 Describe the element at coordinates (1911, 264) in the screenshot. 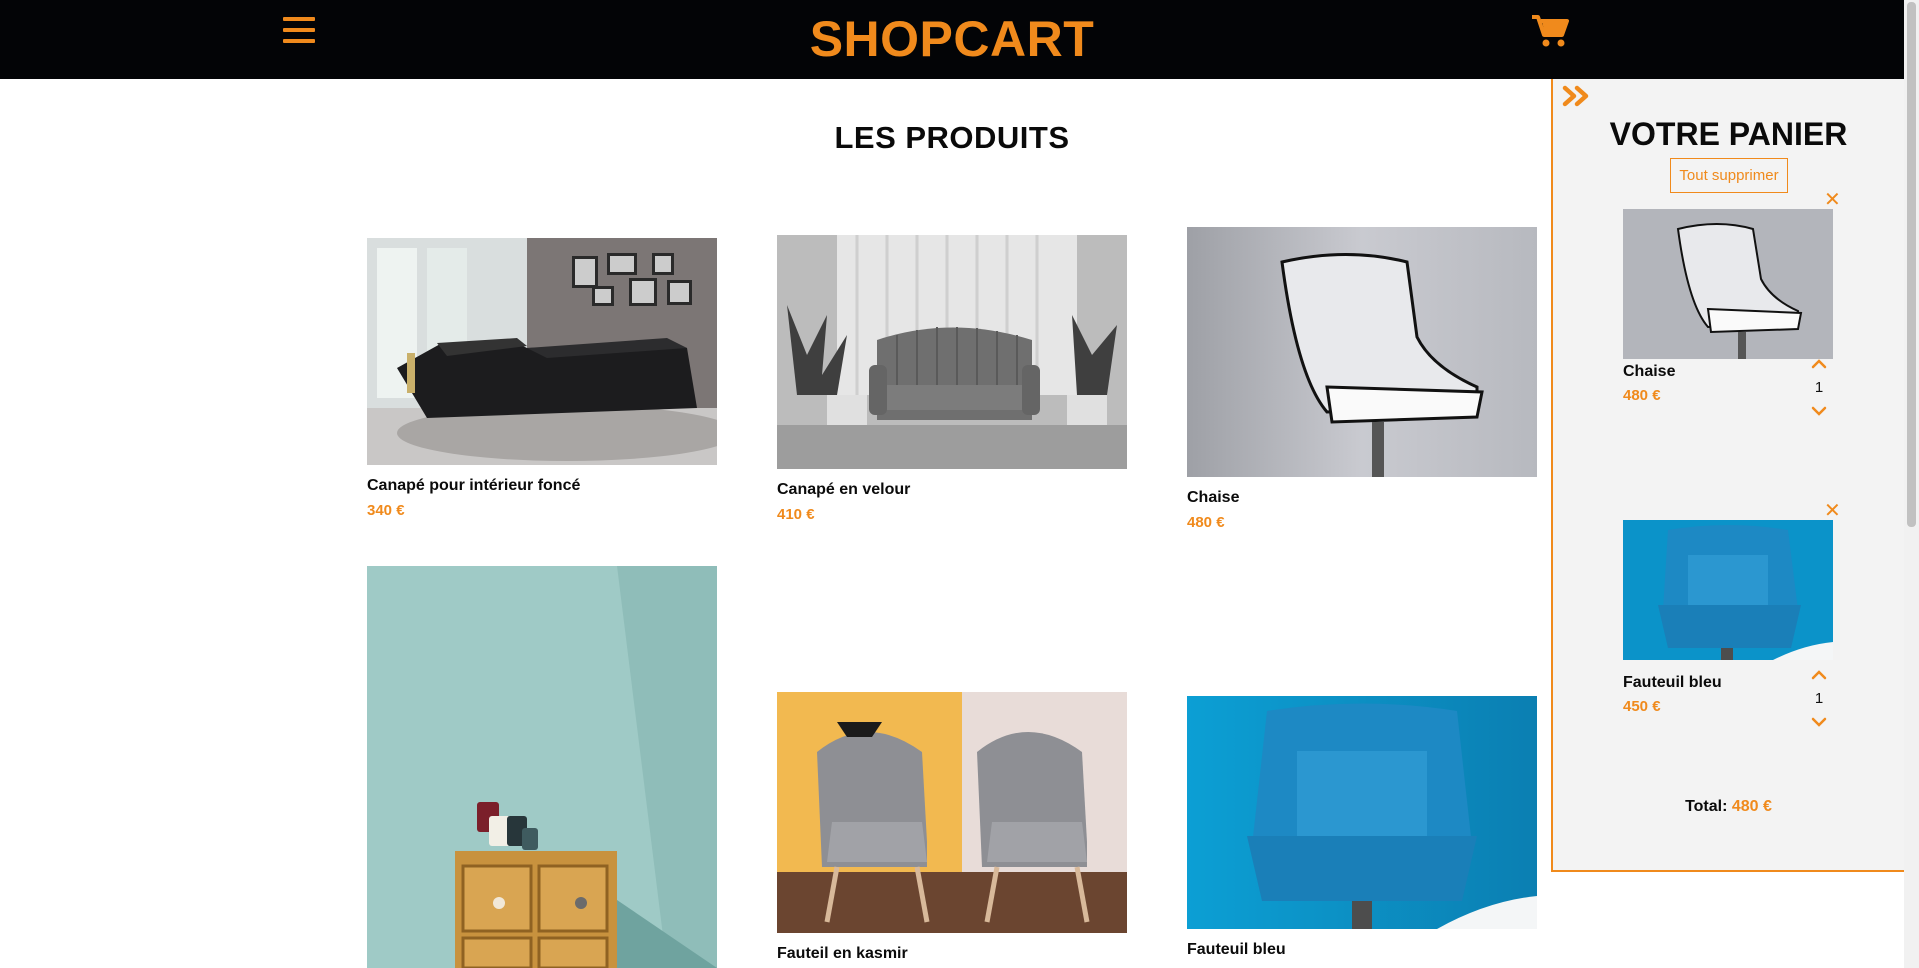

I see `scrollbar-thumb` at that location.